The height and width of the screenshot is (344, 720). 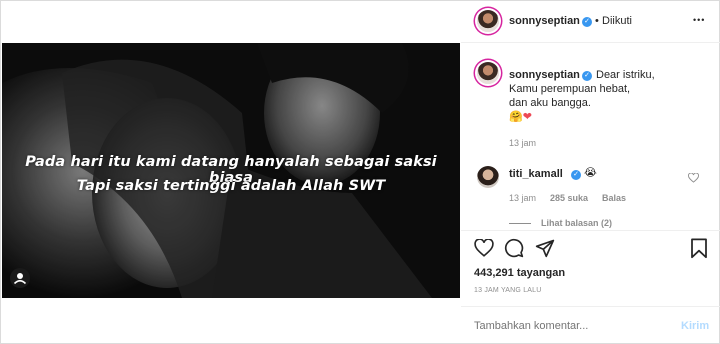 I want to click on add-comment-bar: Kirim, so click(x=590, y=325).